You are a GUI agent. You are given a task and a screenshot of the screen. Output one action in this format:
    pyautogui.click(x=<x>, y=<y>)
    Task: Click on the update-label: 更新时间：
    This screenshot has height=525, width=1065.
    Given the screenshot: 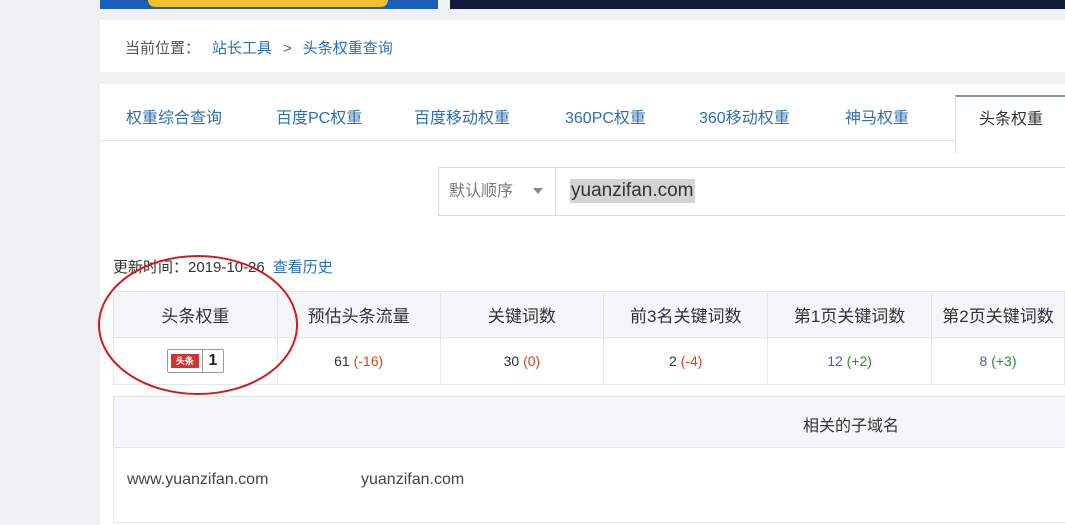 What is the action you would take?
    pyautogui.click(x=151, y=267)
    